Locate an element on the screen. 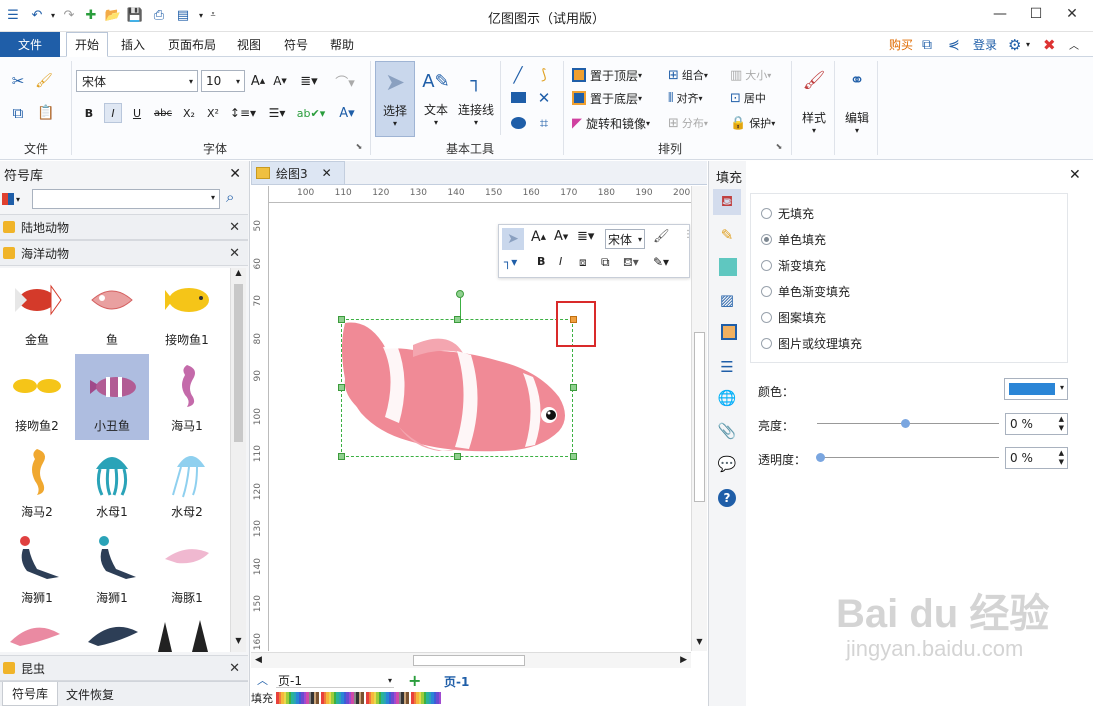 The image size is (1093, 706). symbol-clownfish: 小丑鱼 is located at coordinates (112, 397).